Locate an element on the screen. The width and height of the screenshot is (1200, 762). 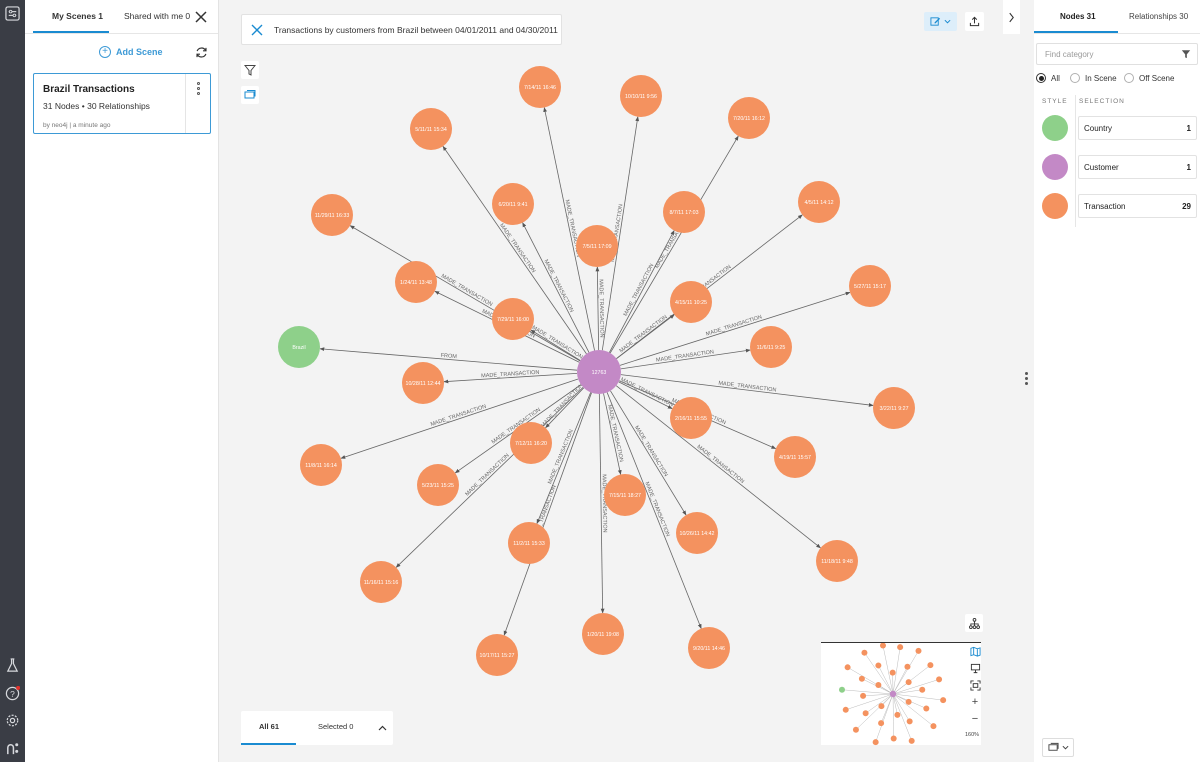
map-icon is located at coordinates (975, 651).